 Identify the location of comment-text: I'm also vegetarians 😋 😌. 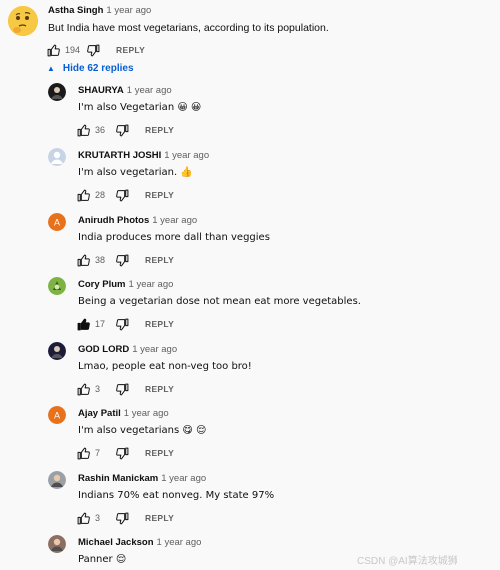
(142, 430).